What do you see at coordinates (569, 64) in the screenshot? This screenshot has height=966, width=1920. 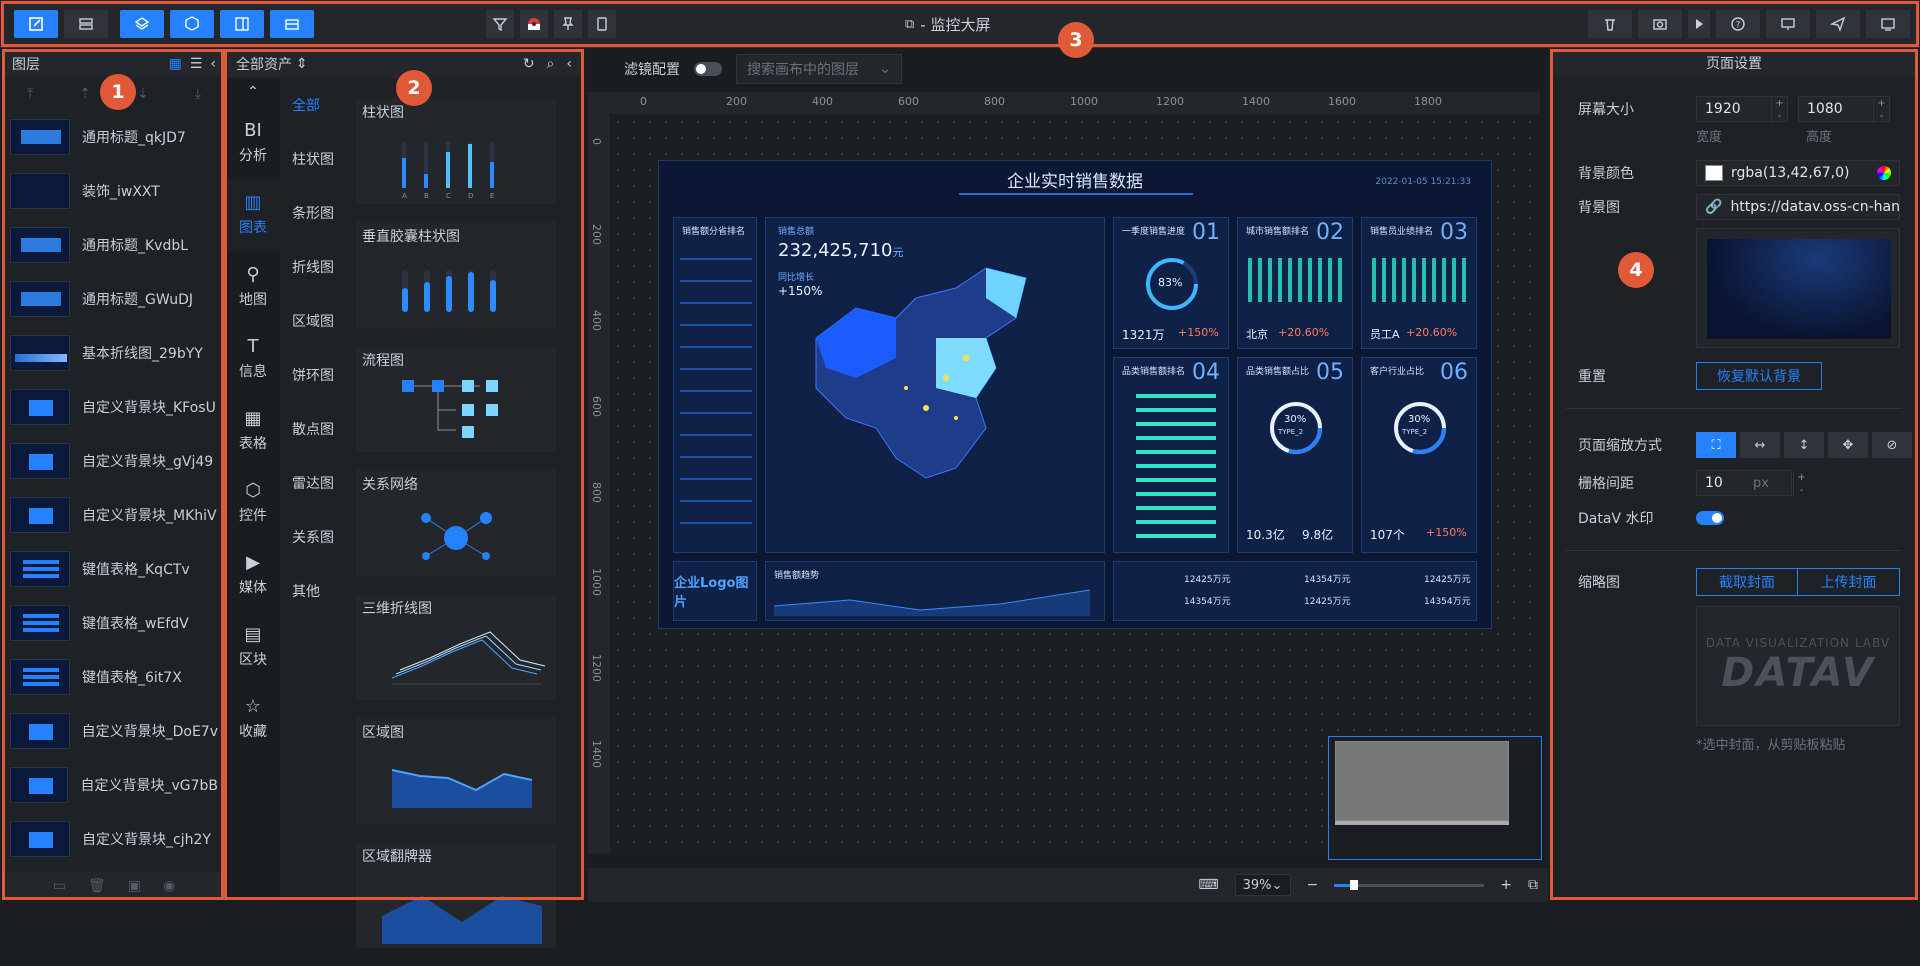 I see `collapse-icon: ‹` at bounding box center [569, 64].